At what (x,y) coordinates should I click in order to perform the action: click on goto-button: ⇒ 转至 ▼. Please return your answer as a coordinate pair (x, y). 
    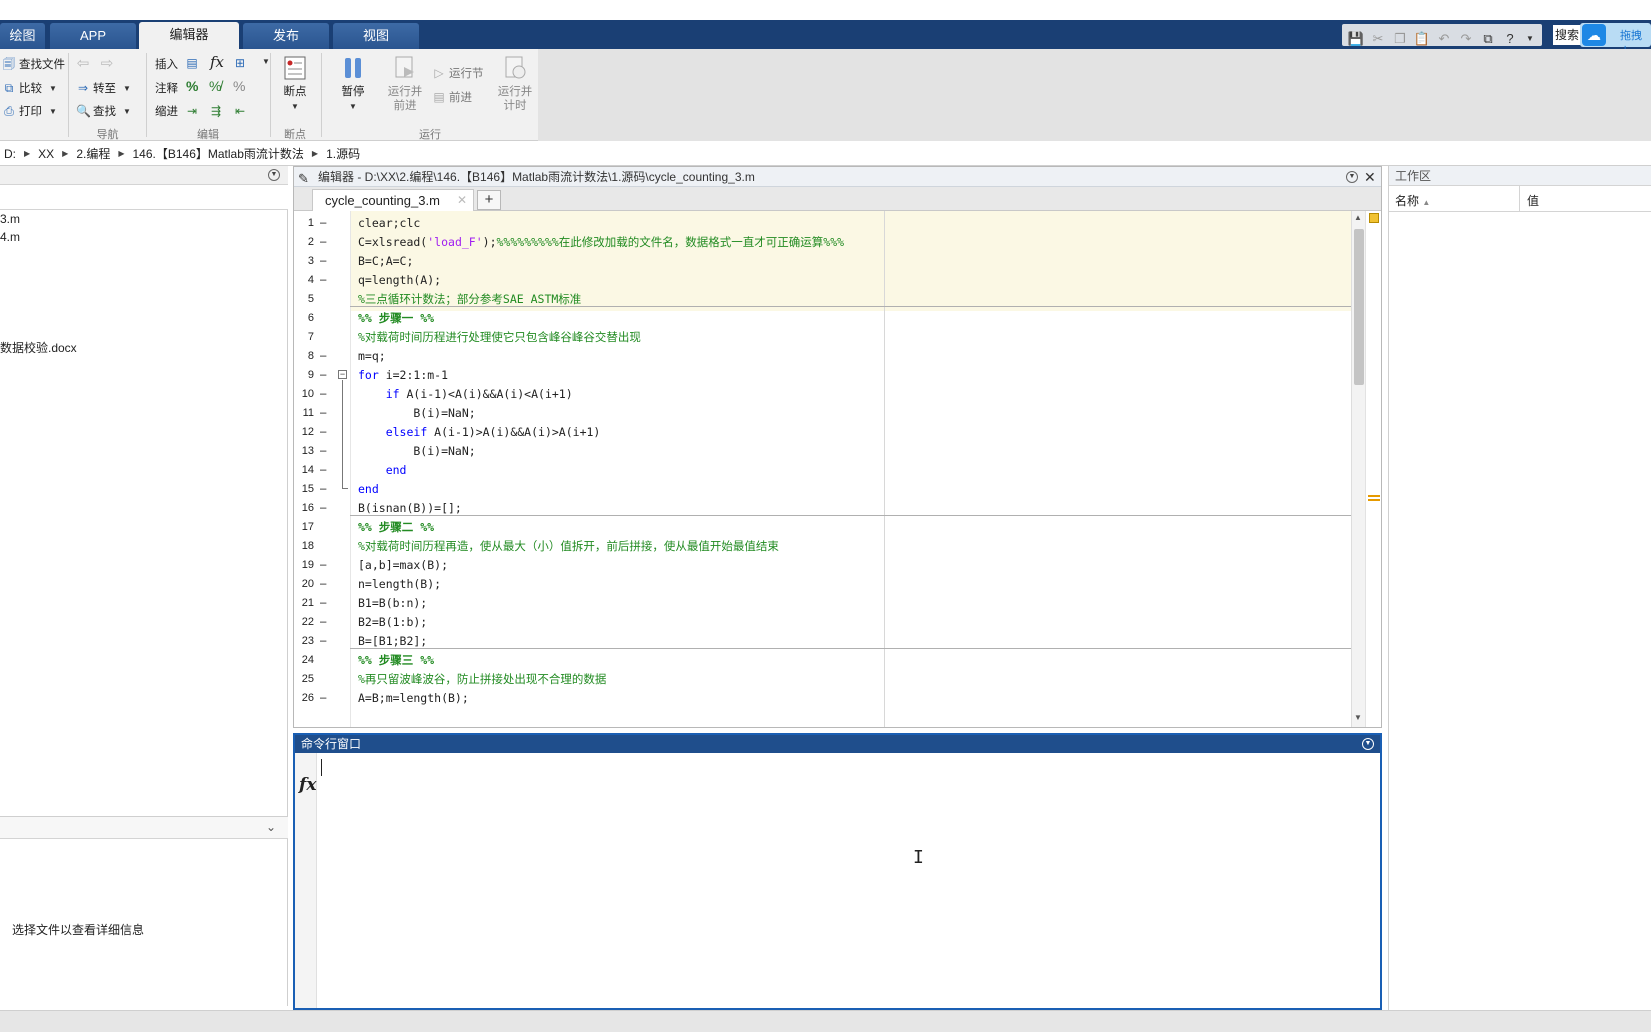
    Looking at the image, I should click on (103, 88).